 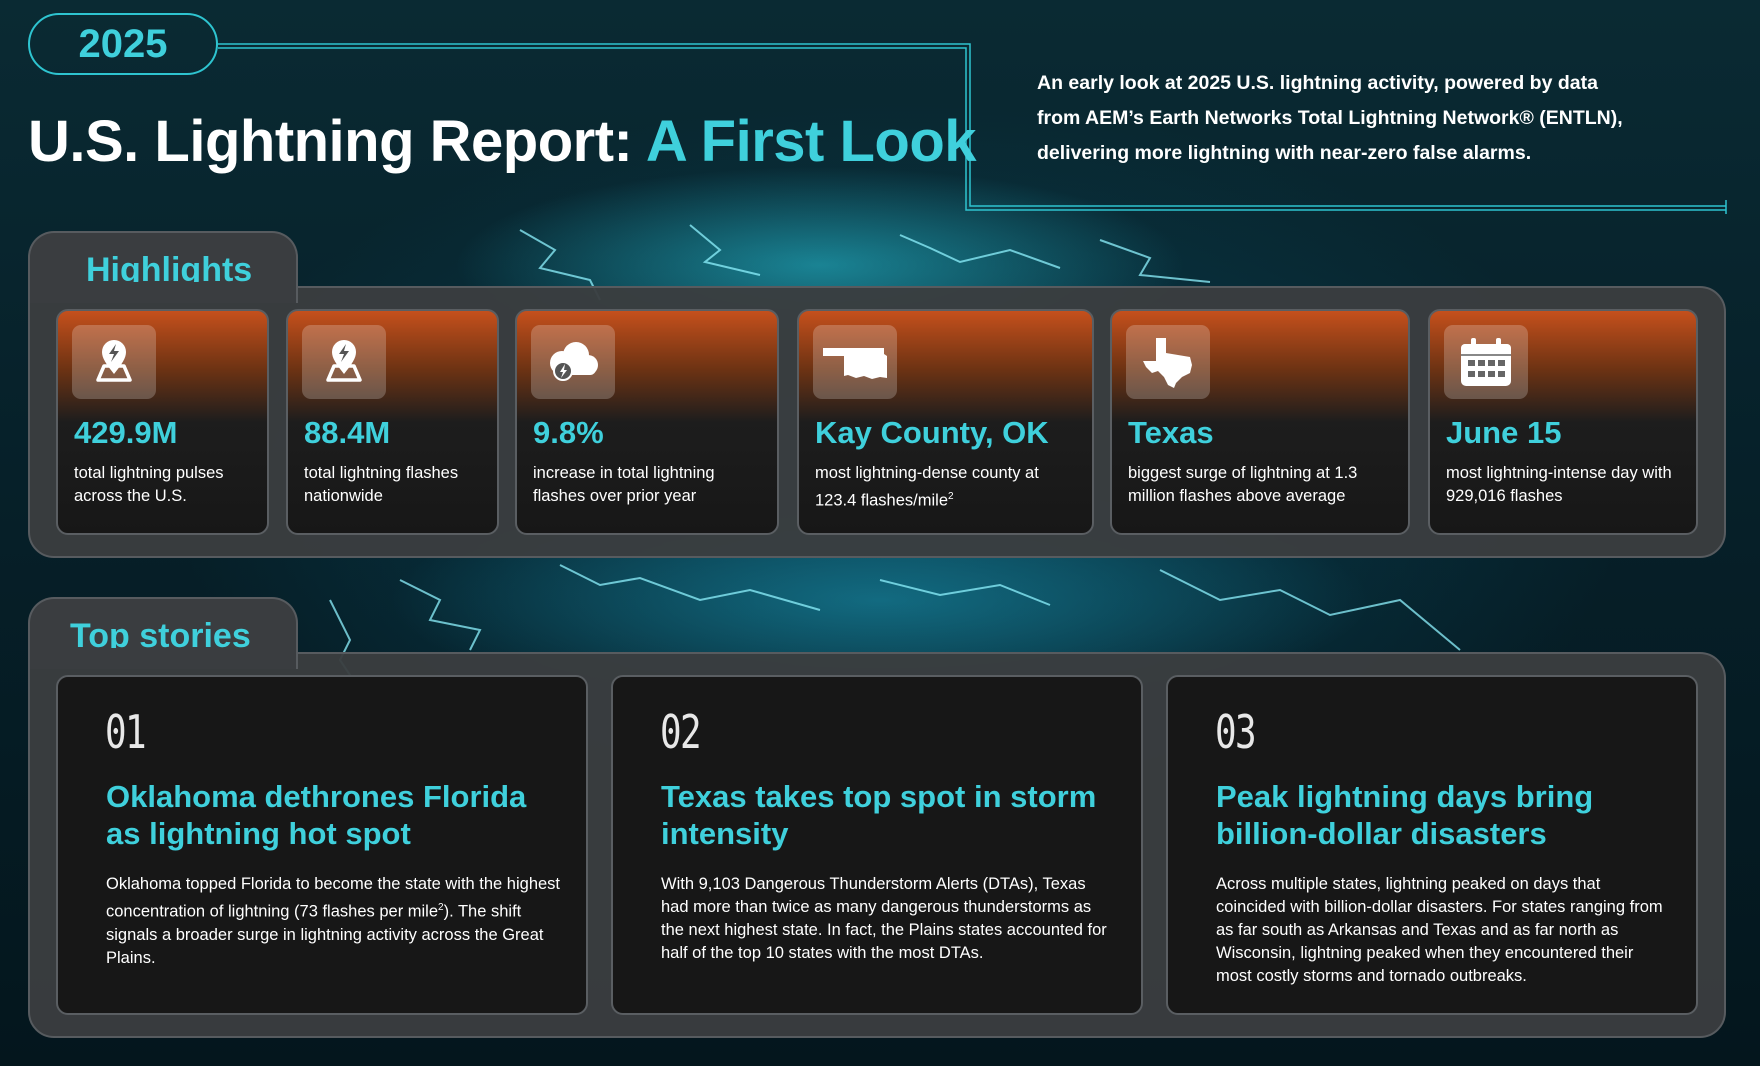 I want to click on highlight-value: Texas, so click(x=1171, y=432).